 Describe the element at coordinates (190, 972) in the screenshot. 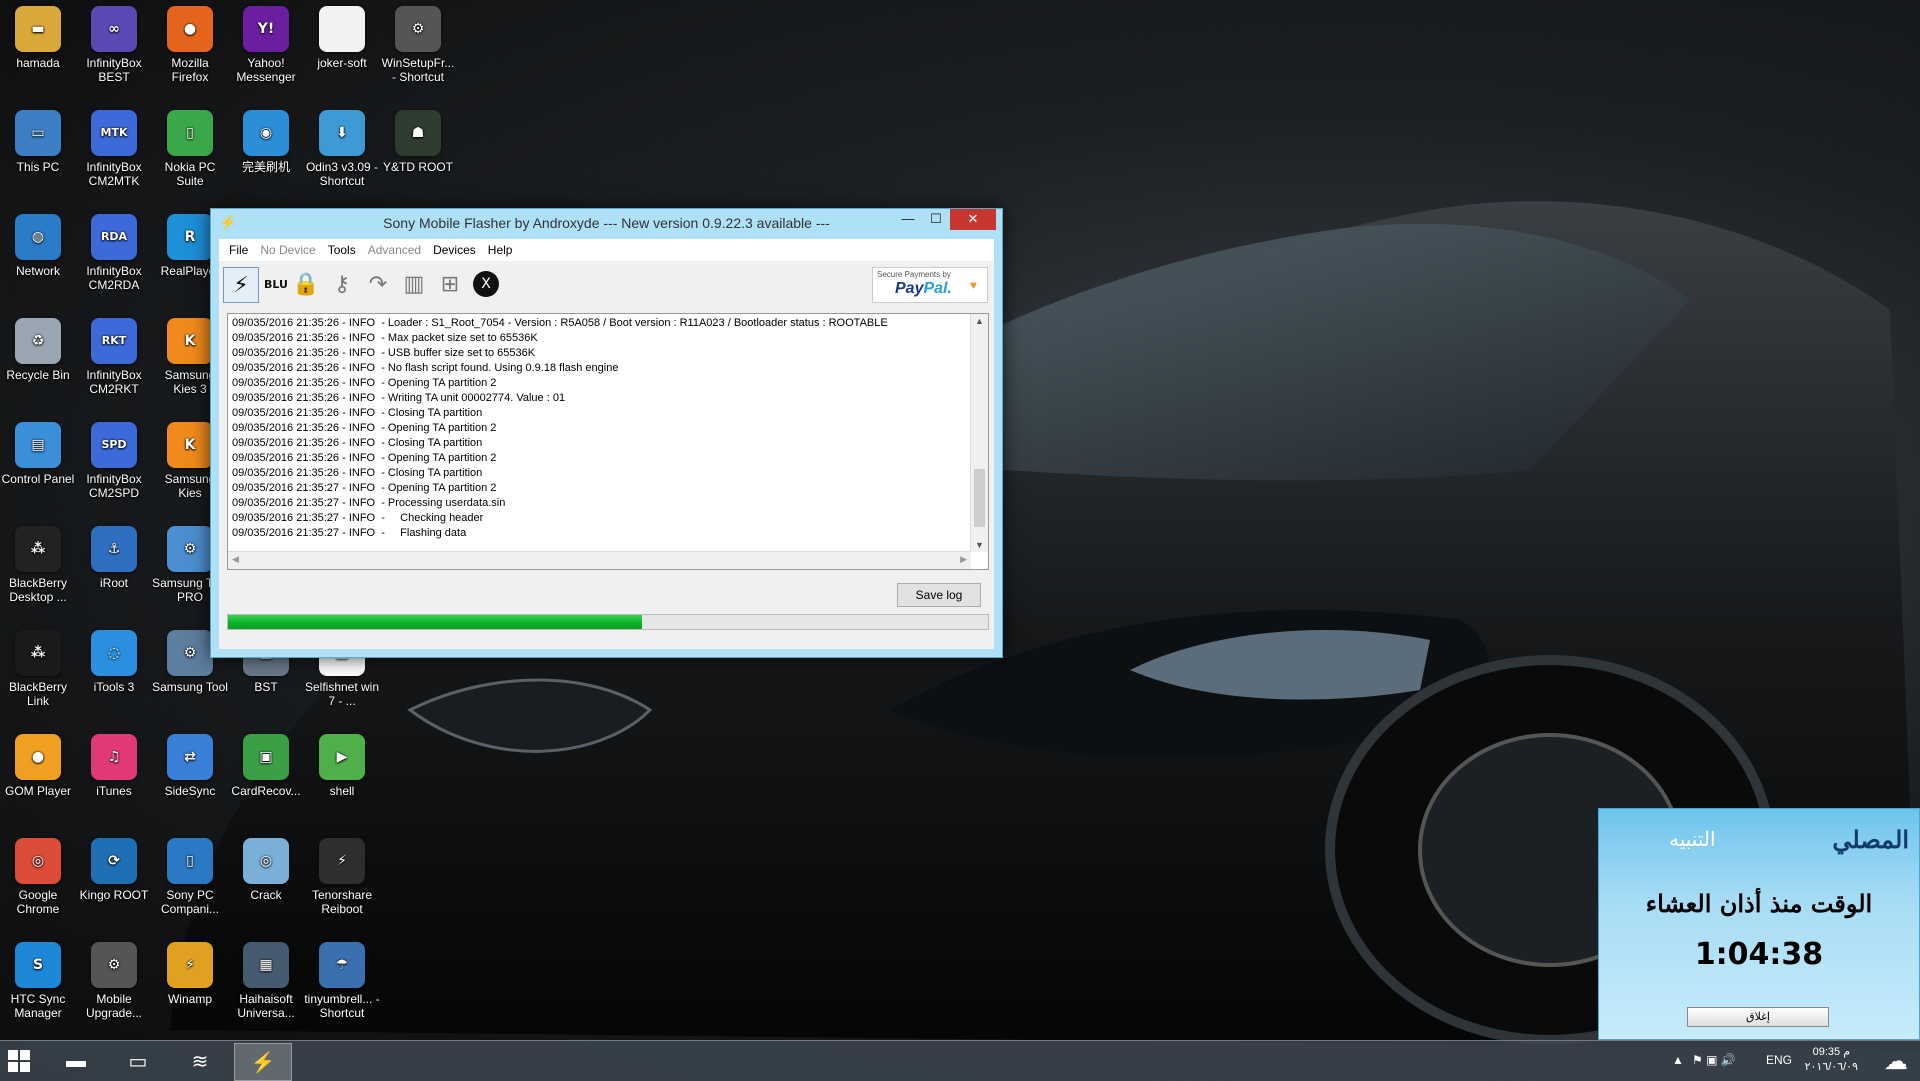

I see `desktop-shortcut: ⚡ Winamp` at that location.